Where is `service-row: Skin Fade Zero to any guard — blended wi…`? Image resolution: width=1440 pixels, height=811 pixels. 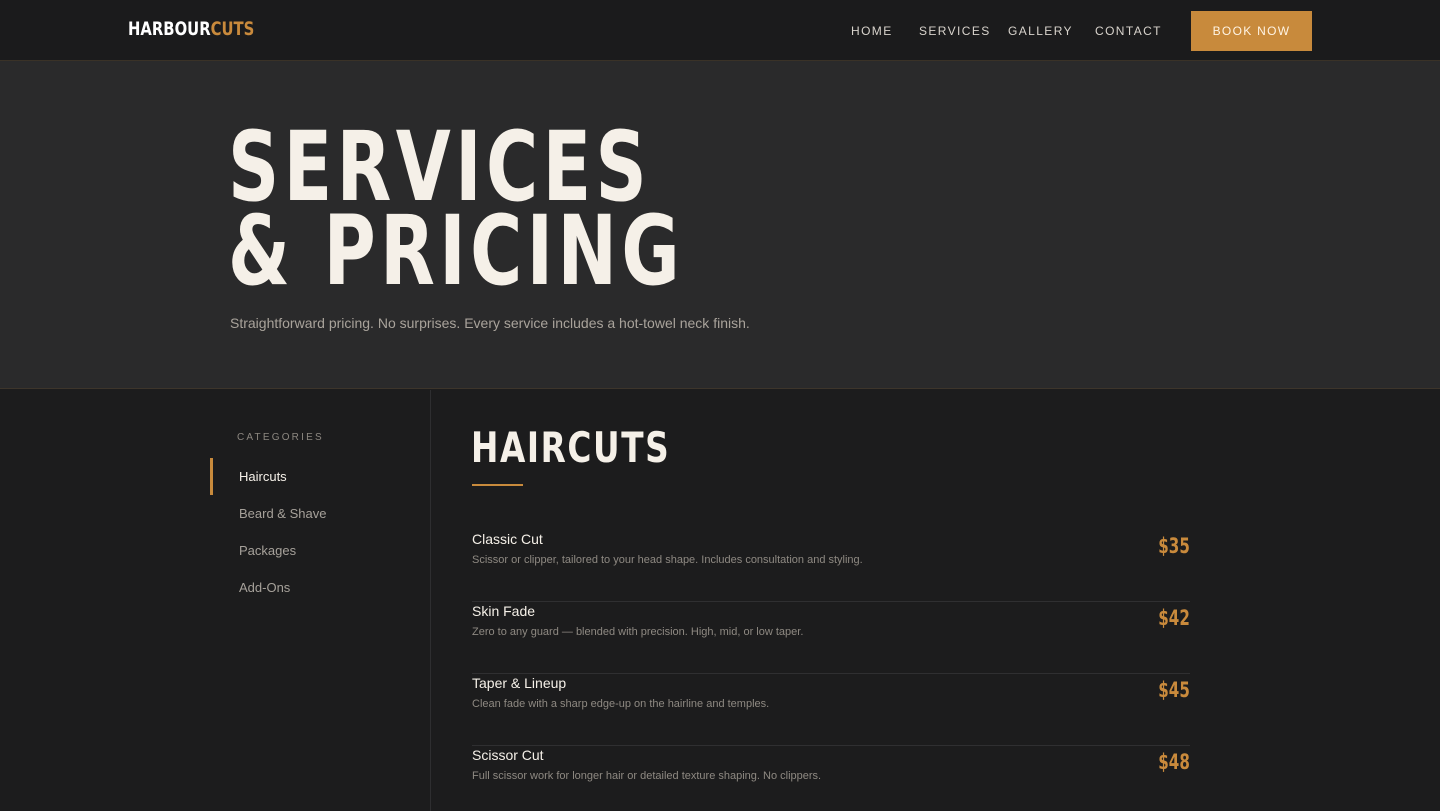 service-row: Skin Fade Zero to any guard — blended wi… is located at coordinates (831, 638).